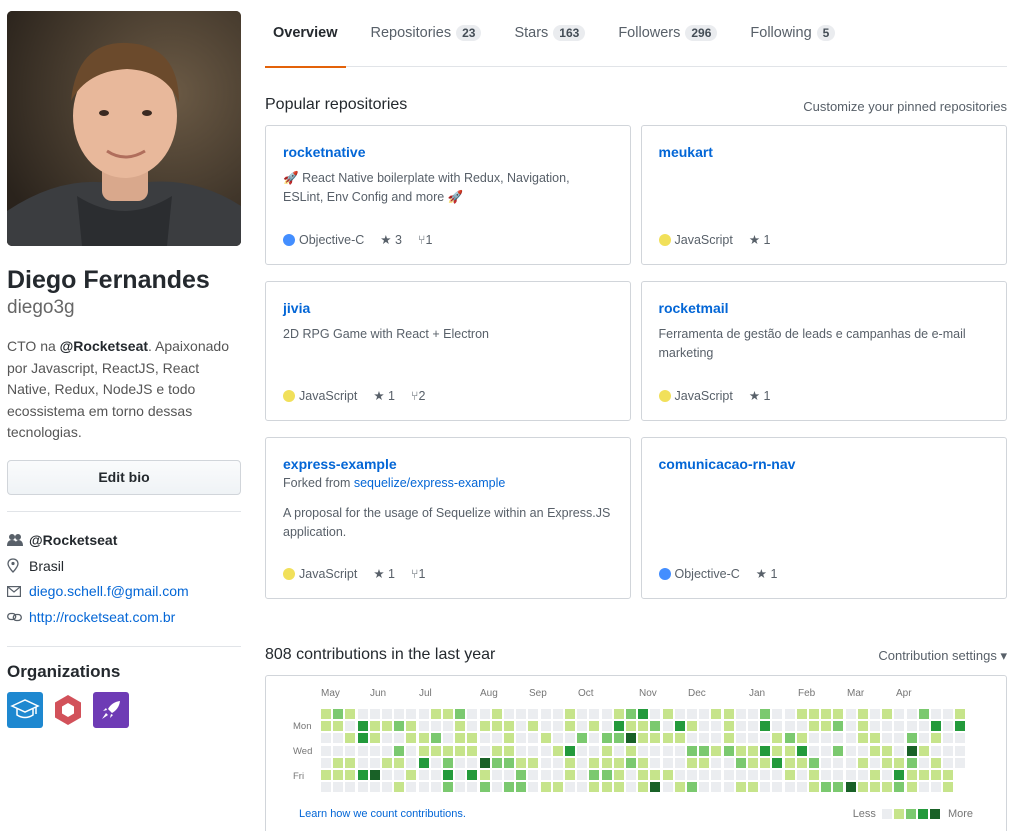 The width and height of the screenshot is (1015, 831). Describe the element at coordinates (549, 33) in the screenshot. I see `tab-stars: Stars 163` at that location.